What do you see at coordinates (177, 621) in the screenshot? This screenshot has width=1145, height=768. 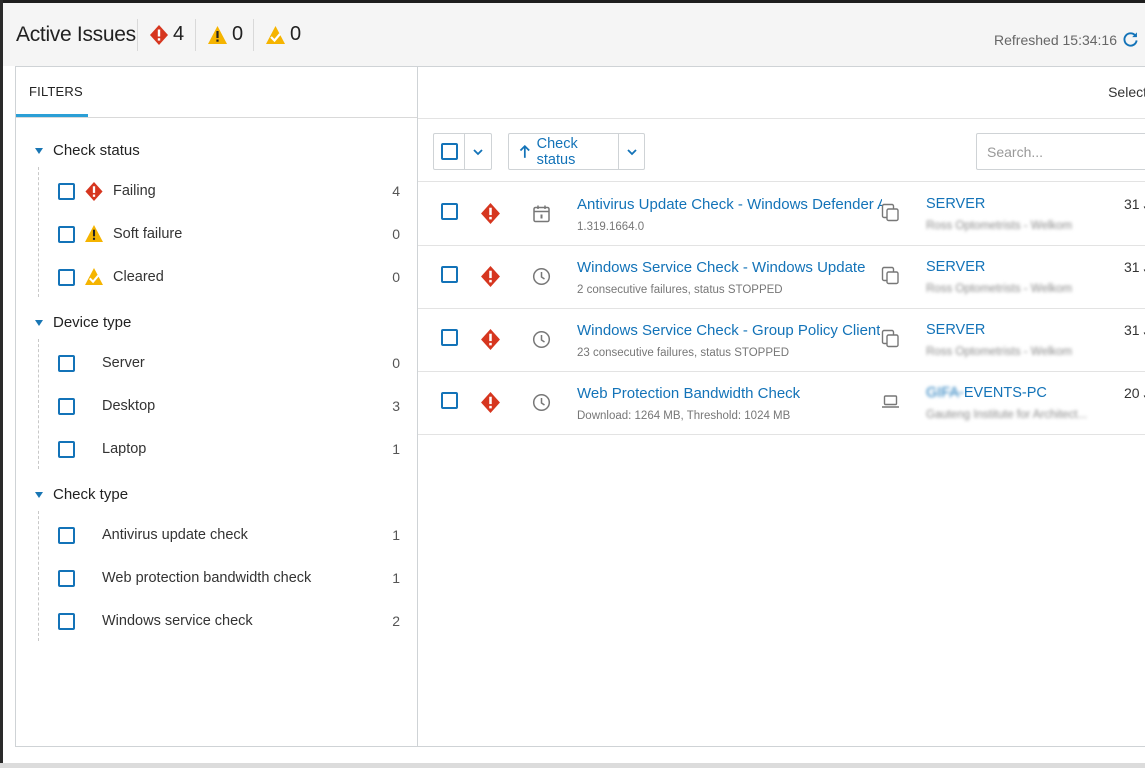 I see `filter-item-label: Windows service check` at bounding box center [177, 621].